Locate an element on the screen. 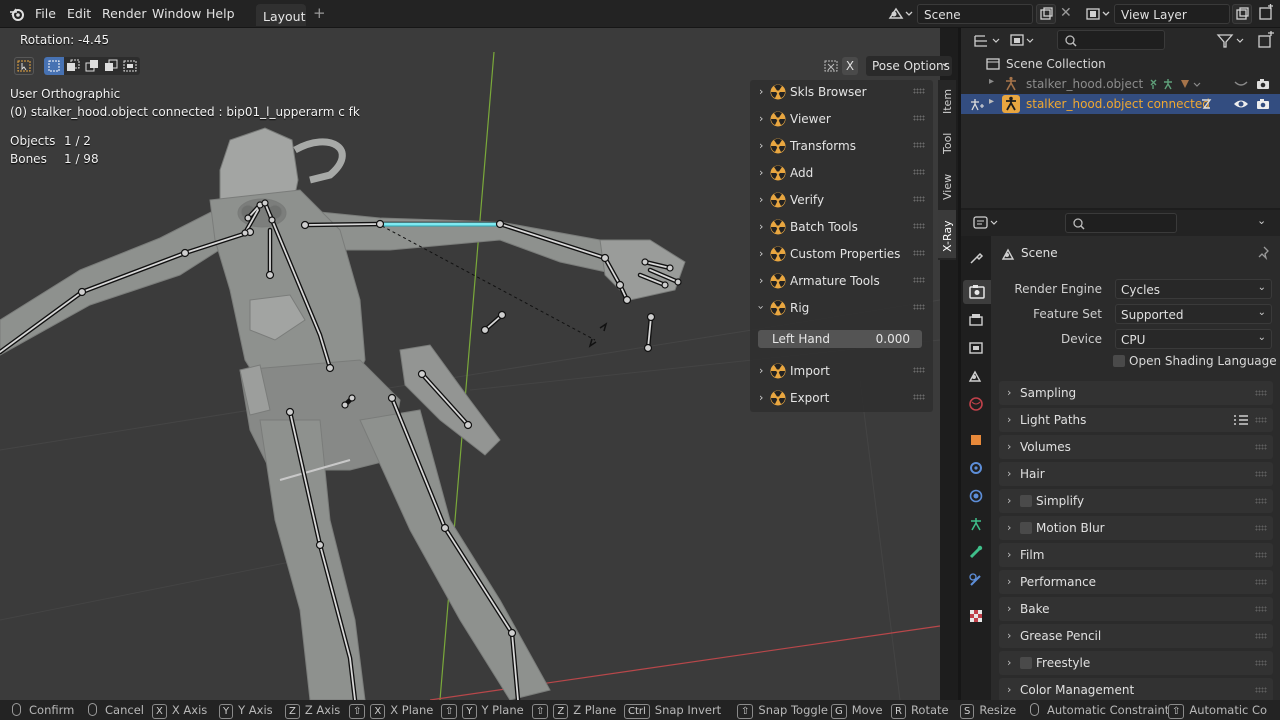  status-x-plane: ⇧ X X Plane is located at coordinates (391, 711).